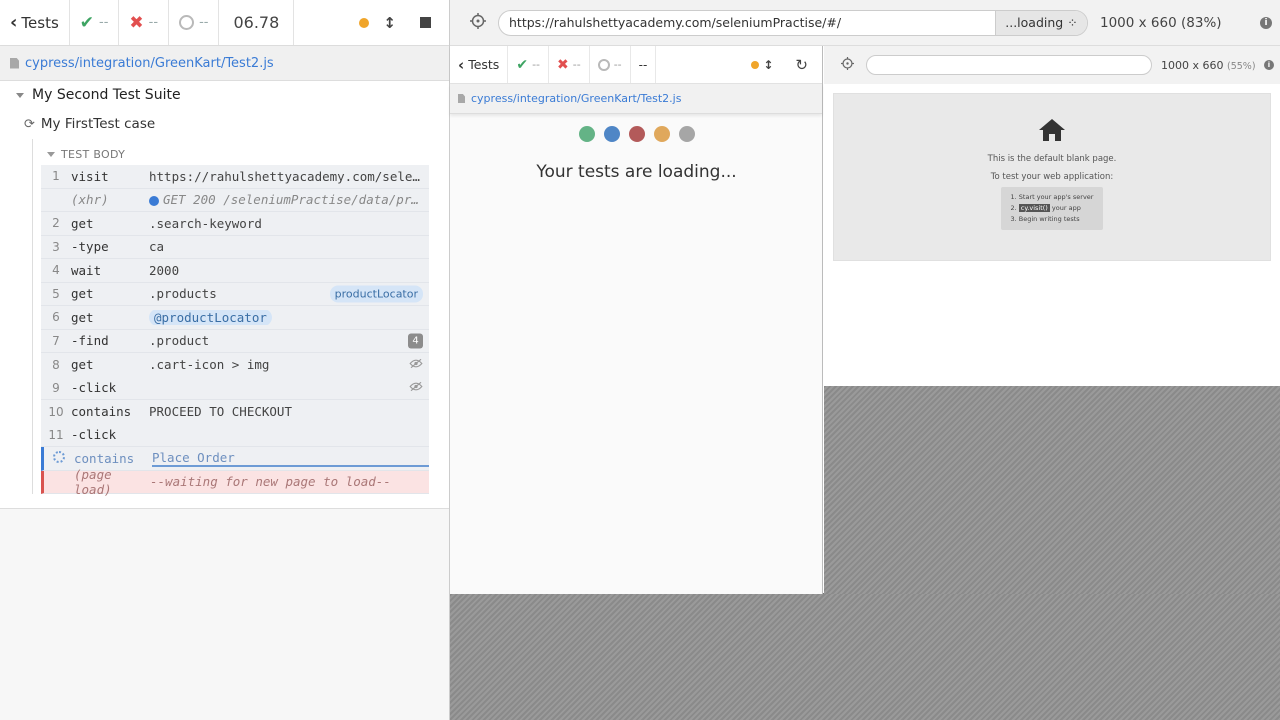 The image size is (1280, 720). Describe the element at coordinates (205, 223) in the screenshot. I see `command-message: .search-keyword` at that location.